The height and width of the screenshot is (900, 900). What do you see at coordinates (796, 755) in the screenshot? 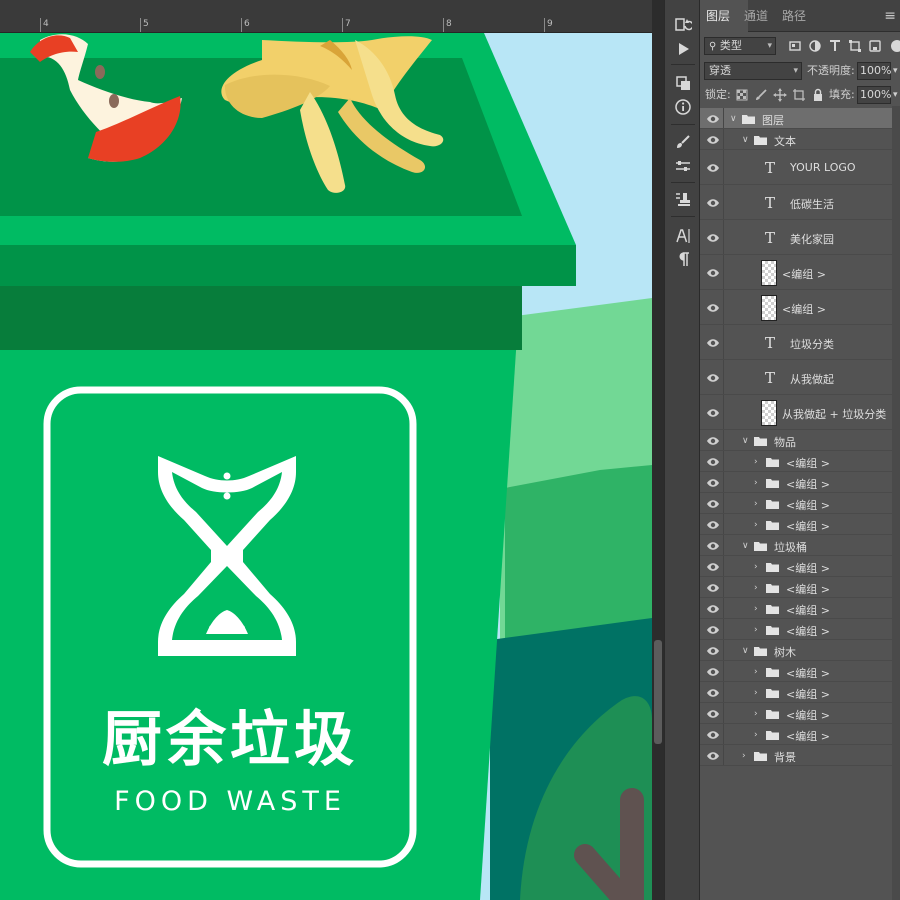
I see `layer-row: › 背景` at bounding box center [796, 755].